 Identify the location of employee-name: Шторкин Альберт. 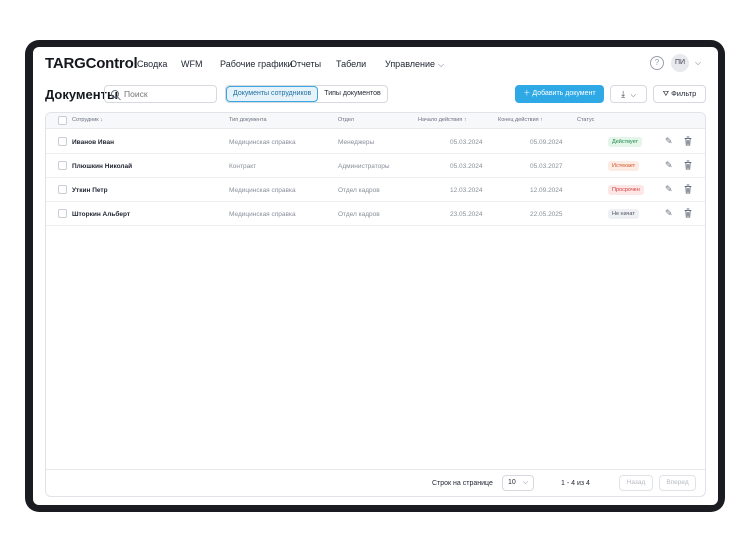
(101, 214).